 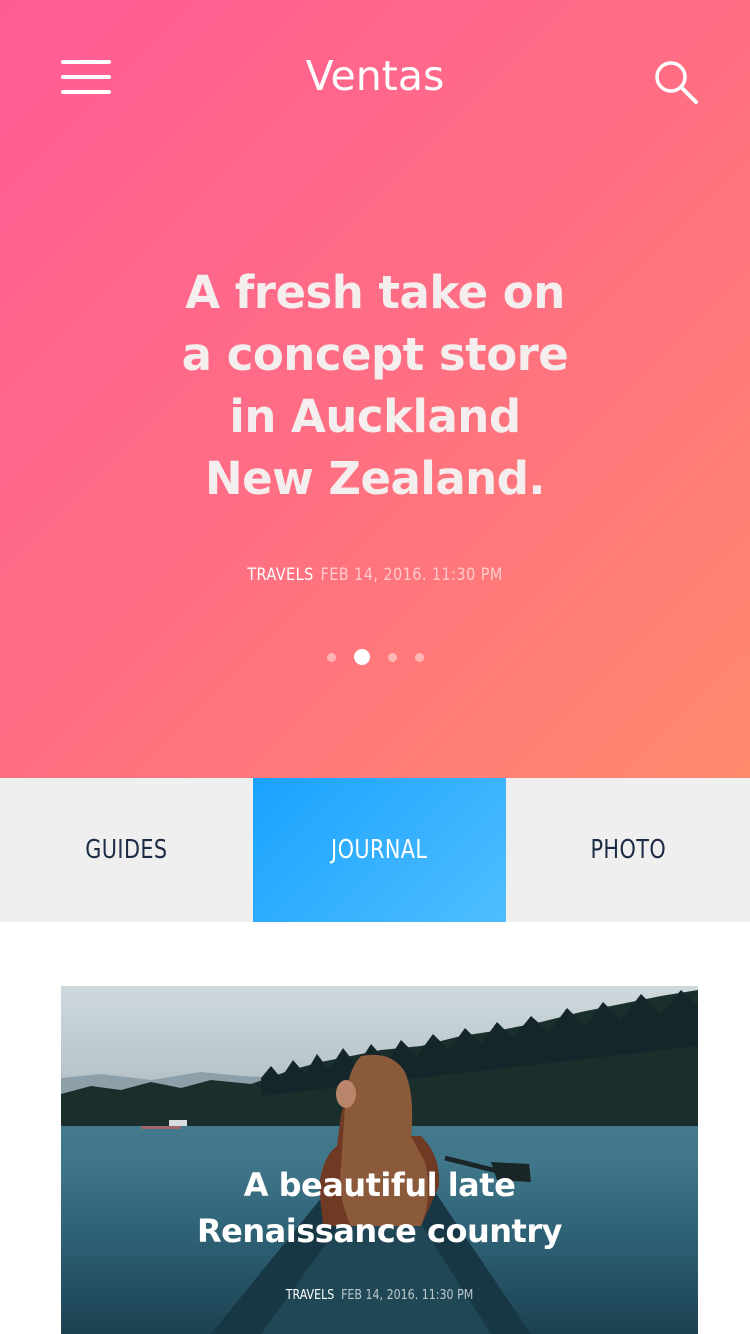 I want to click on hero-category: TRAVELS, so click(x=280, y=575).